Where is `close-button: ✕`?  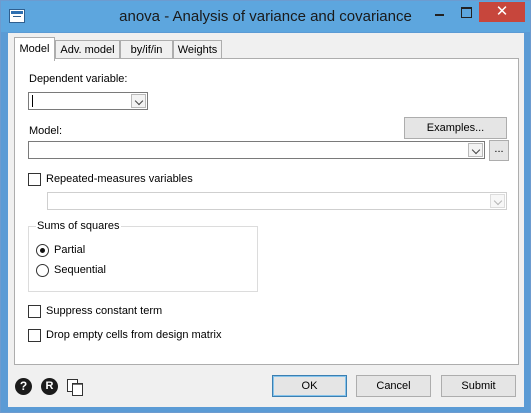
close-button: ✕ is located at coordinates (502, 12).